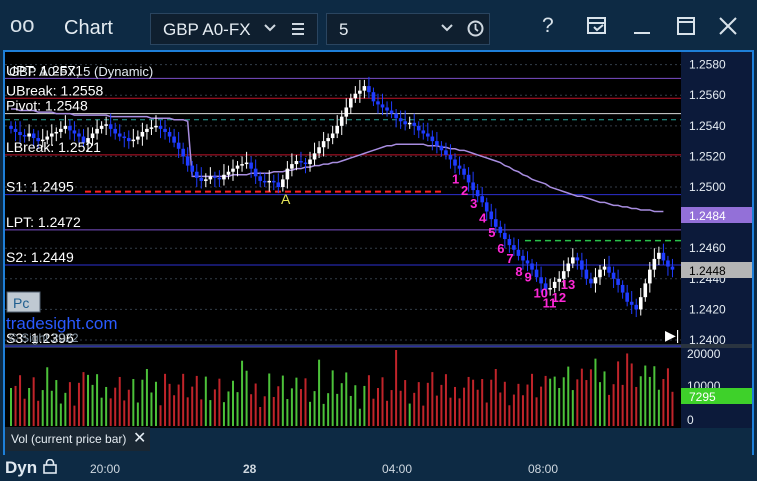 Image resolution: width=757 pixels, height=481 pixels. Describe the element at coordinates (491, 232) in the screenshot. I see `setup-count-label: 5` at that location.